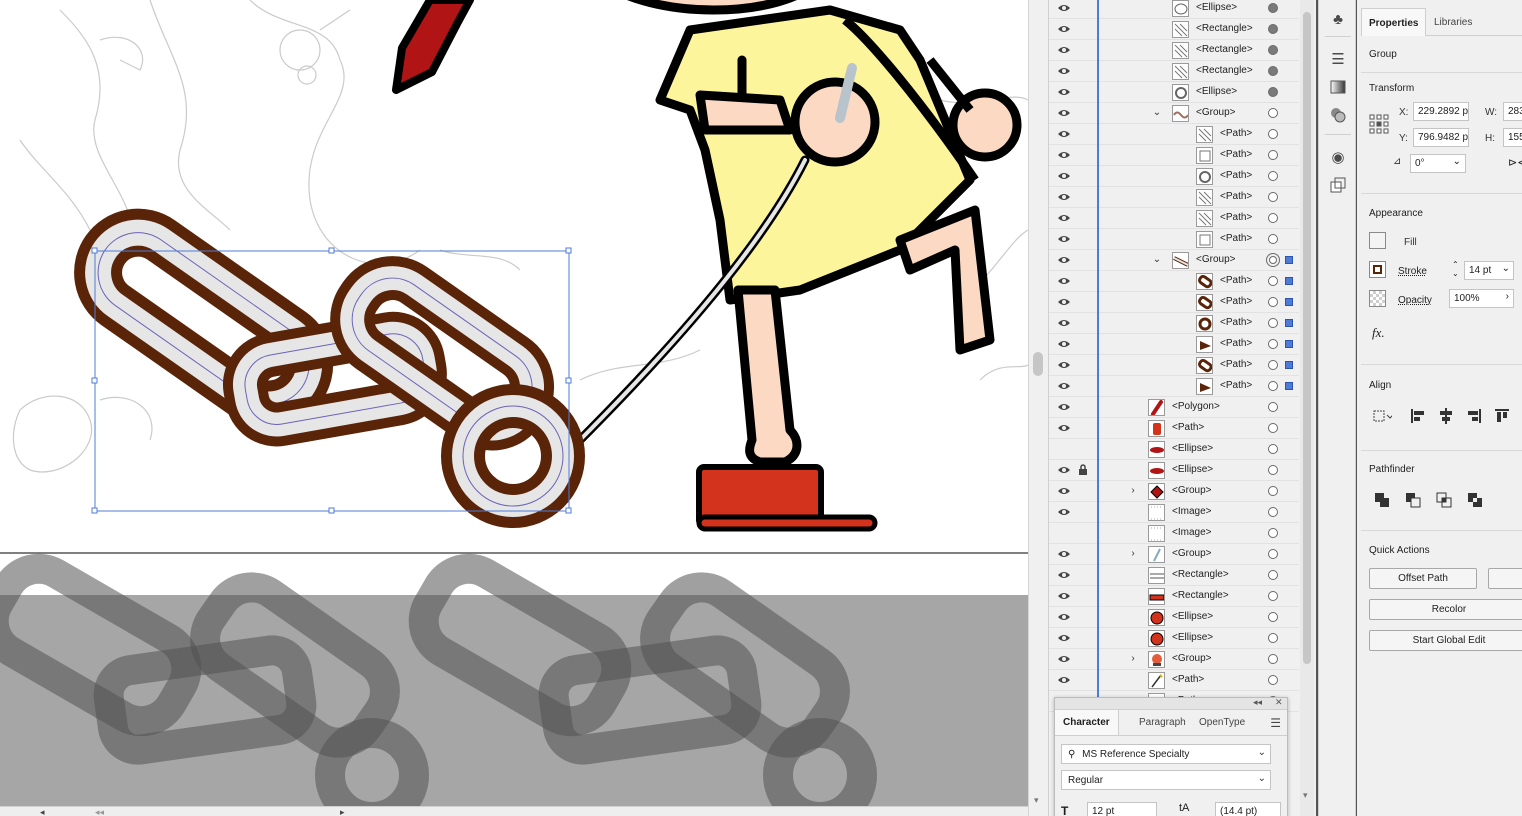 The width and height of the screenshot is (1522, 816). I want to click on intersect-icon, so click(1444, 500).